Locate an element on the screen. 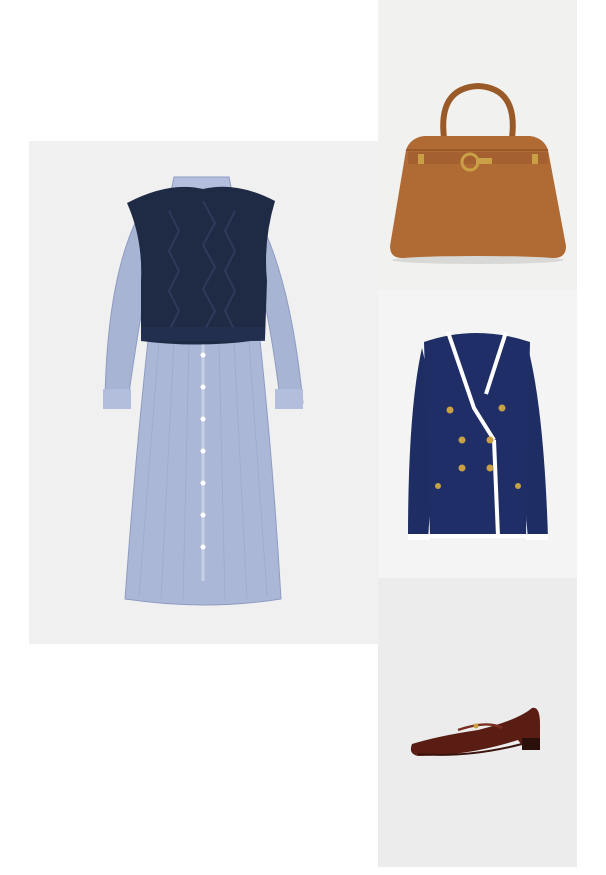 Image resolution: width=606 pixels, height=875 pixels. blazer-image is located at coordinates (478, 435).